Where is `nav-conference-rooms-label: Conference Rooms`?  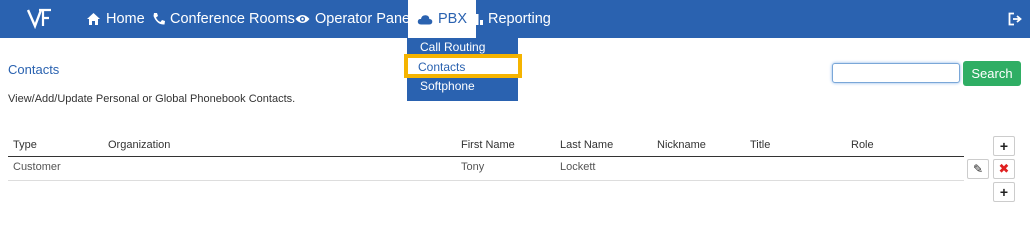 nav-conference-rooms-label: Conference Rooms is located at coordinates (232, 19).